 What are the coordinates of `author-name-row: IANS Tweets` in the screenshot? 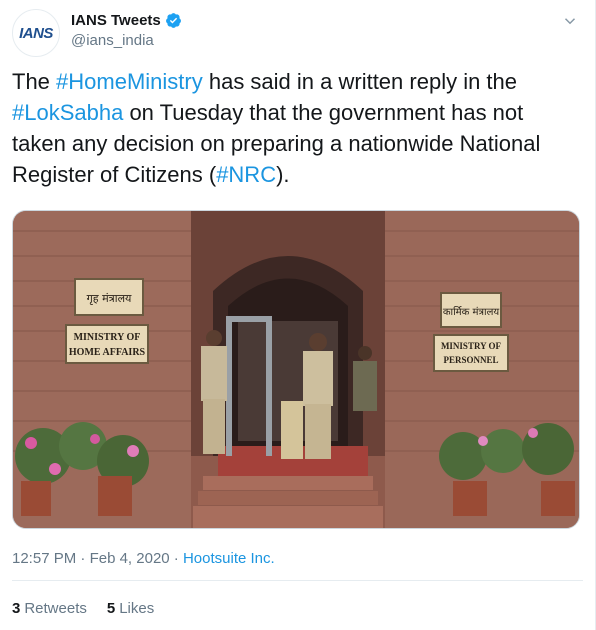 It's located at (126, 20).